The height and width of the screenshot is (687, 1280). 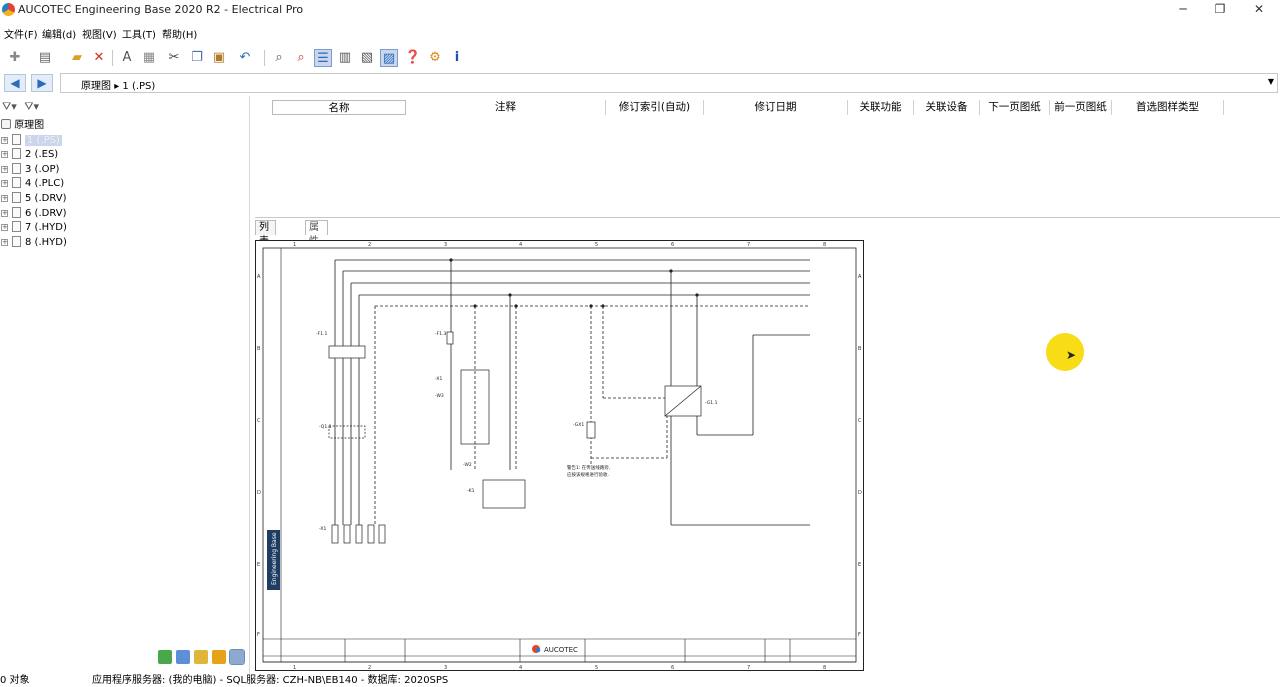 What do you see at coordinates (127, 58) in the screenshot?
I see `rename-icon: A` at bounding box center [127, 58].